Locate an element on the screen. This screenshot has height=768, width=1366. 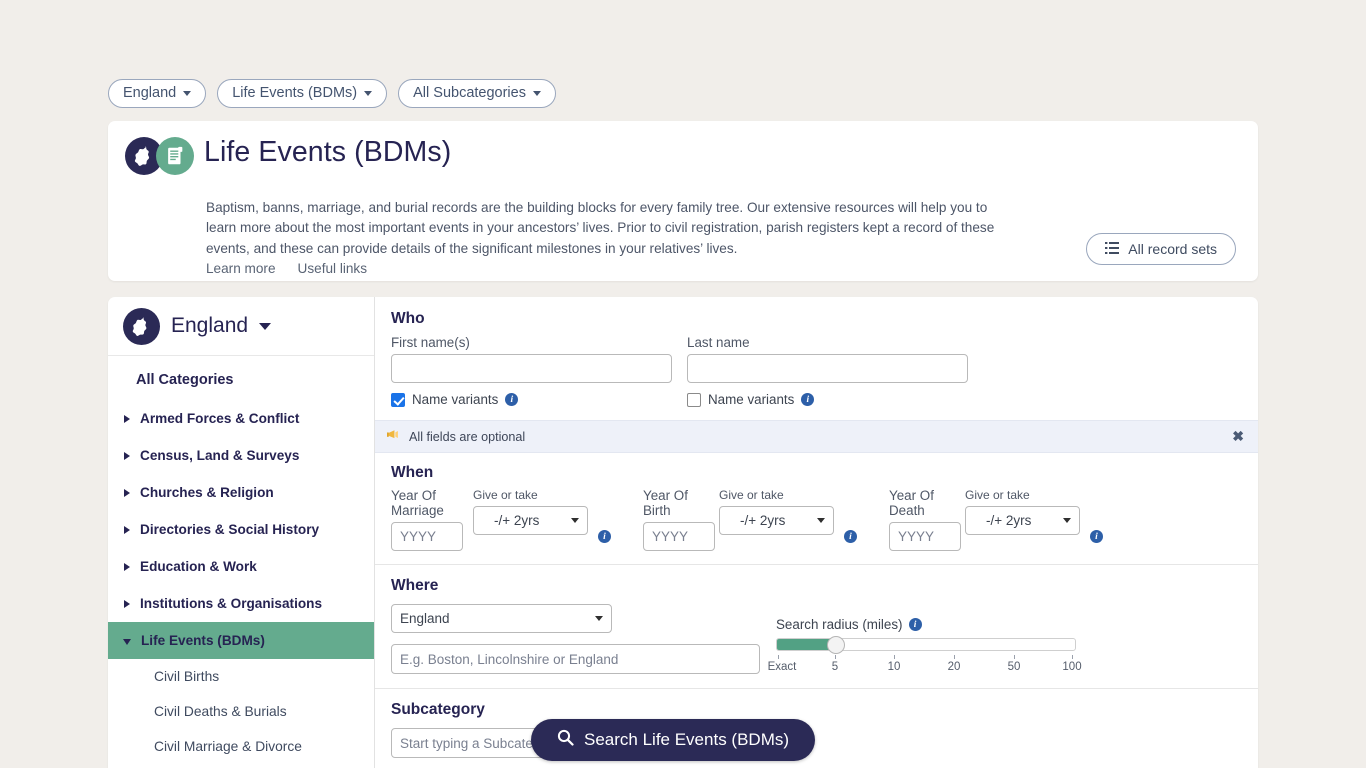
breadcrumb-chip-category-label: Life Events (BDMs) is located at coordinates (295, 93).